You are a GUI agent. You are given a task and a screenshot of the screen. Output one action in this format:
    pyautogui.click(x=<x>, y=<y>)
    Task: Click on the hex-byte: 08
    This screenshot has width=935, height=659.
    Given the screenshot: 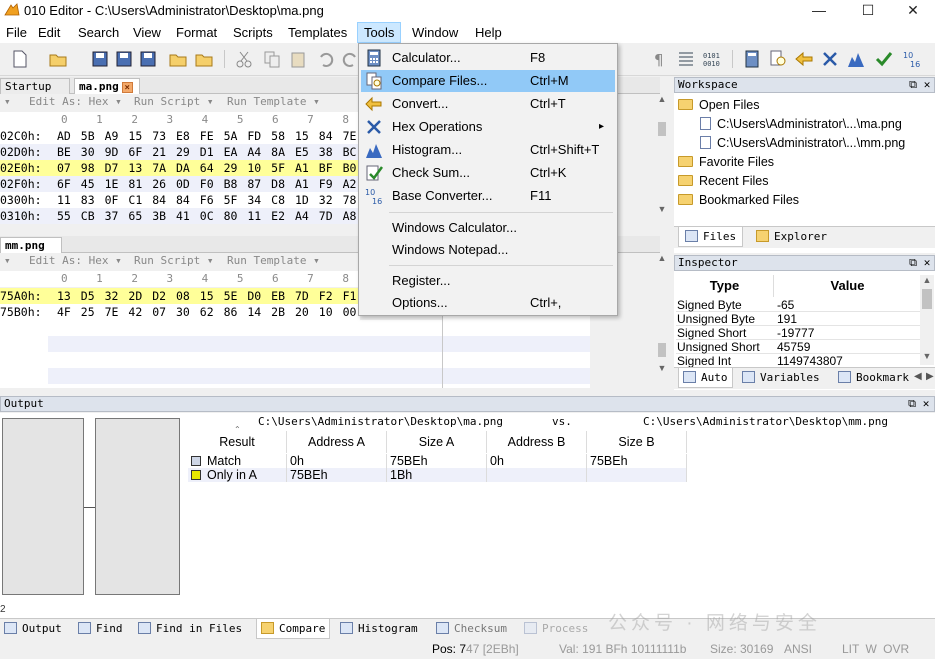 What is the action you would take?
    pyautogui.click(x=188, y=296)
    